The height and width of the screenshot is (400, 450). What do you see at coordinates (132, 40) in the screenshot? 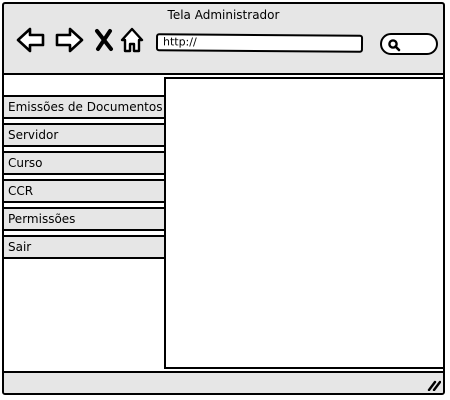
I see `home-icon` at bounding box center [132, 40].